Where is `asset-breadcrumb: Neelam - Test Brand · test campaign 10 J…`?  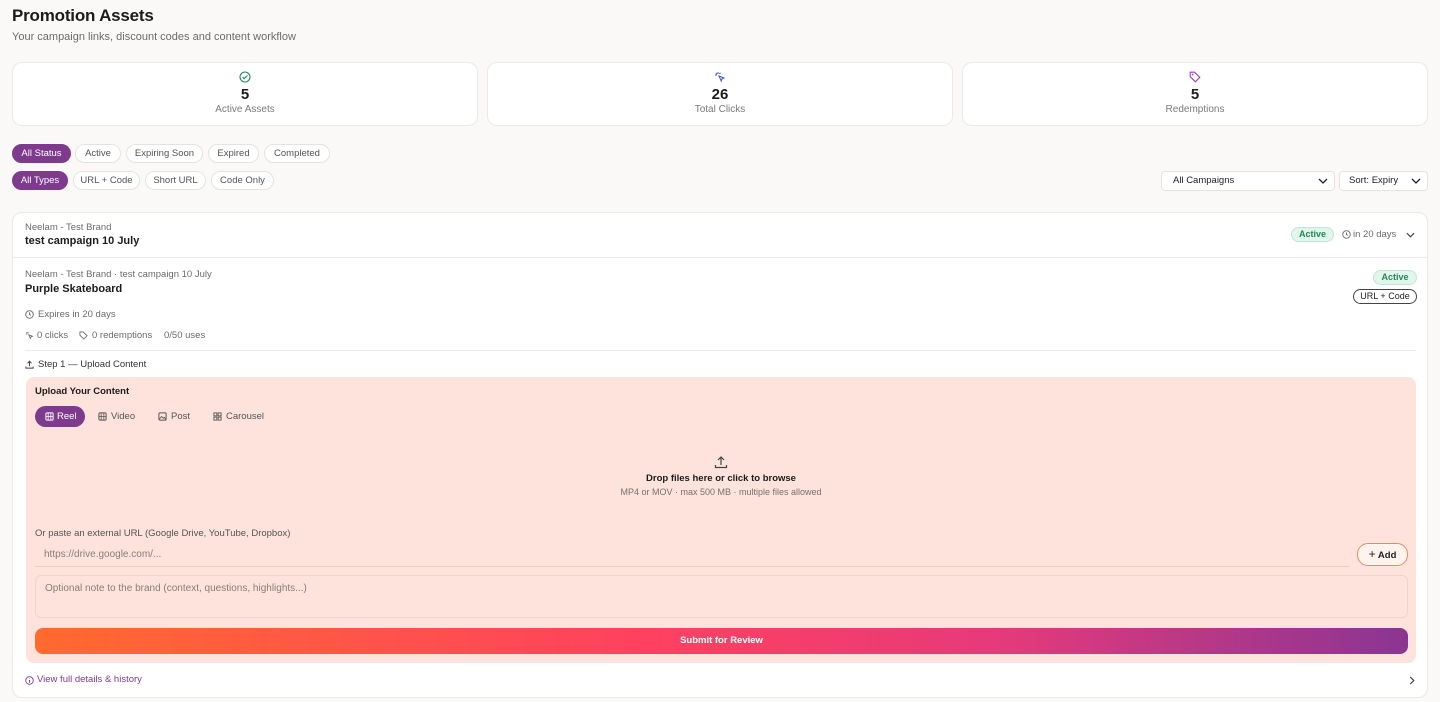
asset-breadcrumb: Neelam - Test Brand · test campaign 10 J… is located at coordinates (118, 274).